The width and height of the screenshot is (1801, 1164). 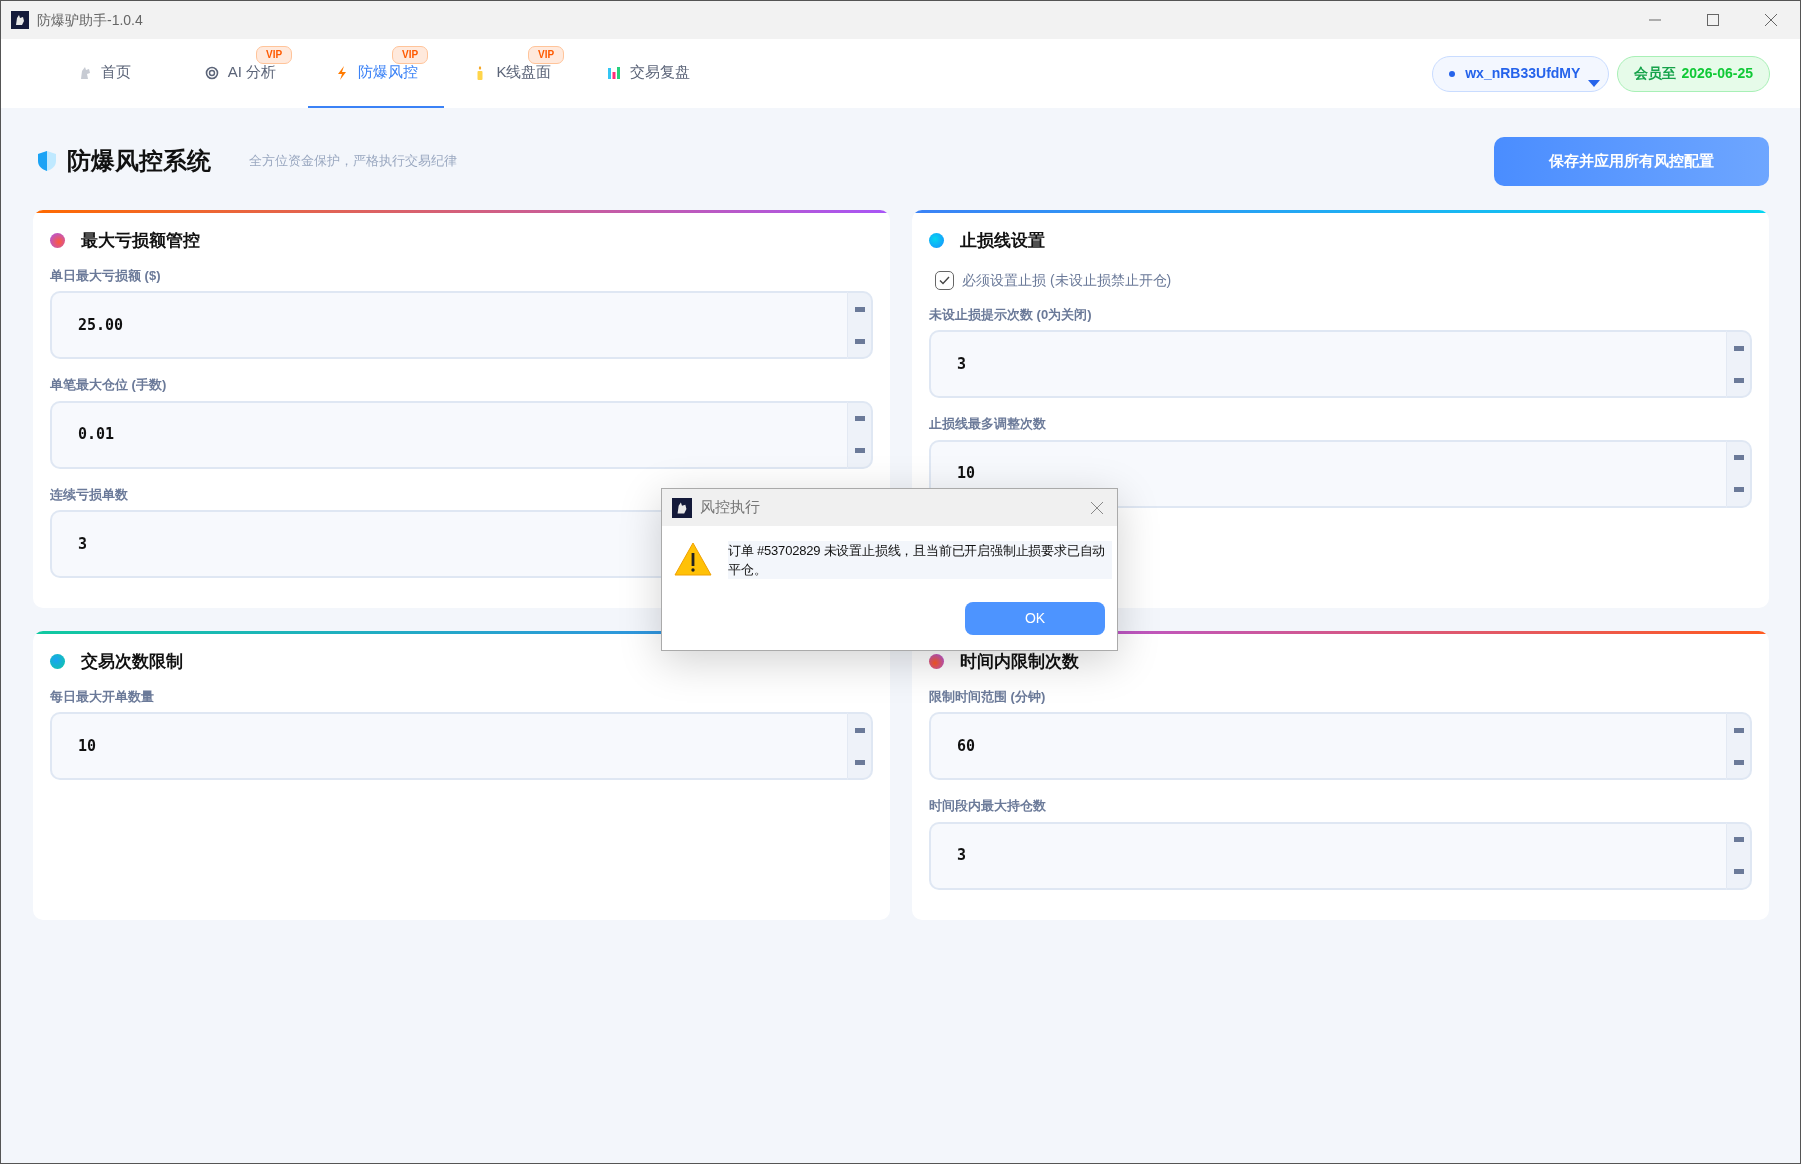 I want to click on number-input: 0.01, so click(x=448, y=434).